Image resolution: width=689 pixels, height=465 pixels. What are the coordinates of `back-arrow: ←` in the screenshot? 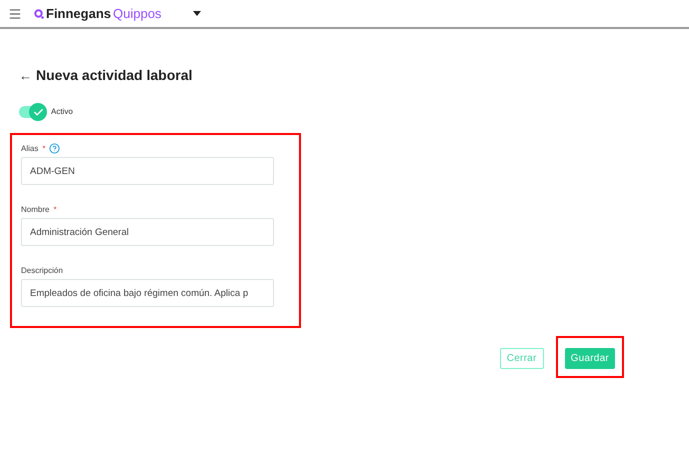 It's located at (25, 76).